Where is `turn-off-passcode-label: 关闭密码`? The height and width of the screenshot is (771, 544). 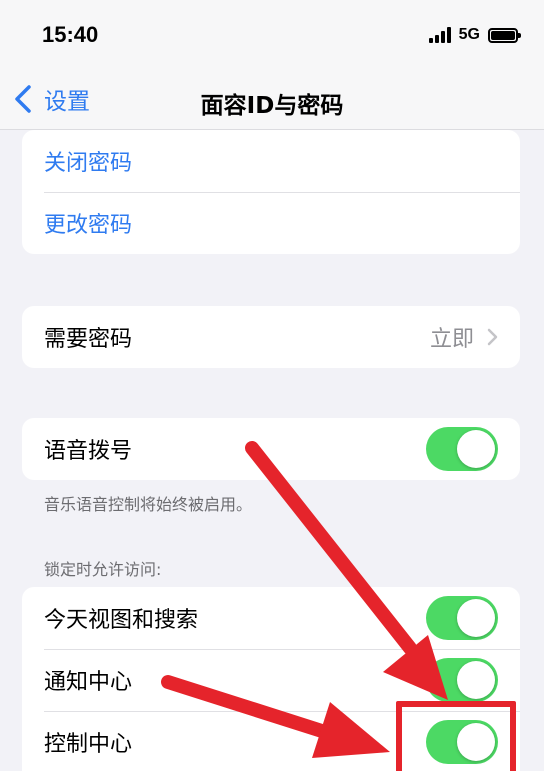 turn-off-passcode-label: 关闭密码 is located at coordinates (88, 163).